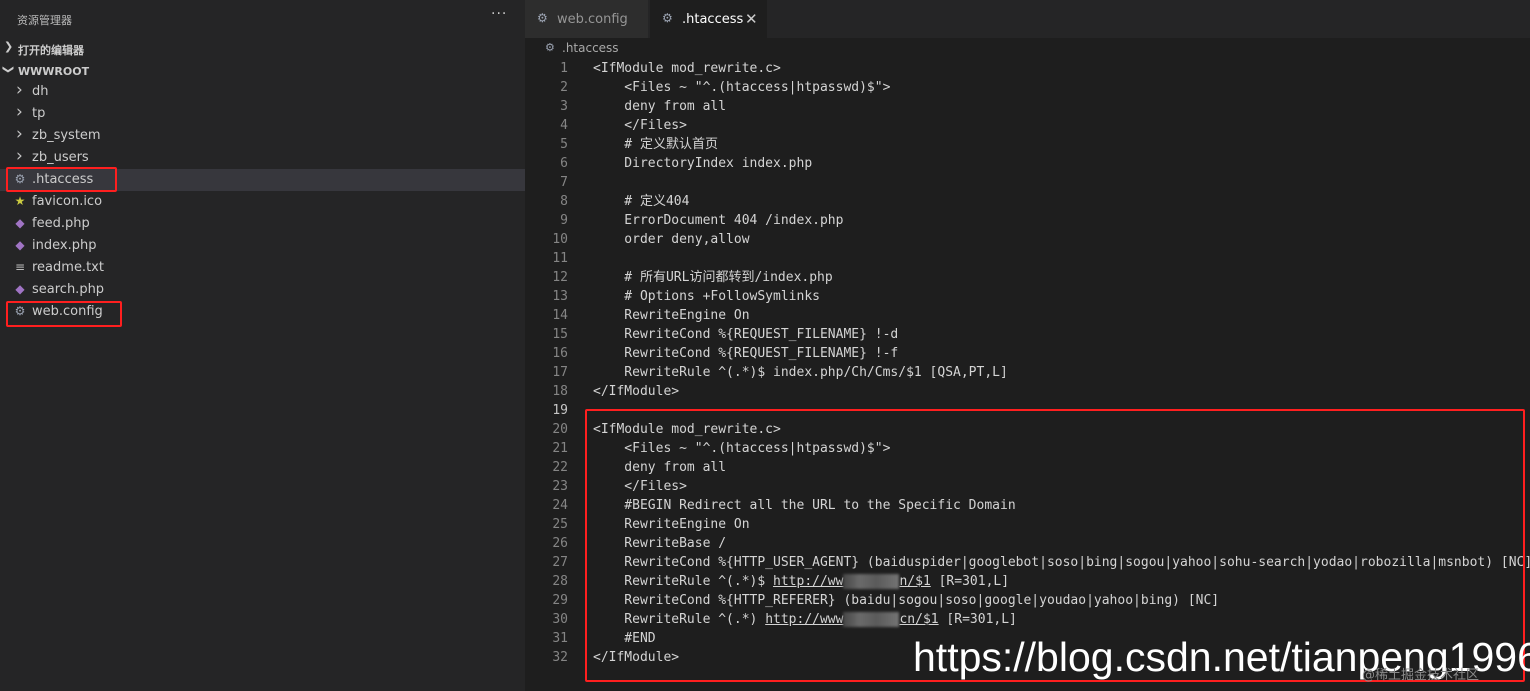 The width and height of the screenshot is (1530, 691). What do you see at coordinates (564, 125) in the screenshot?
I see `line-number: 4` at bounding box center [564, 125].